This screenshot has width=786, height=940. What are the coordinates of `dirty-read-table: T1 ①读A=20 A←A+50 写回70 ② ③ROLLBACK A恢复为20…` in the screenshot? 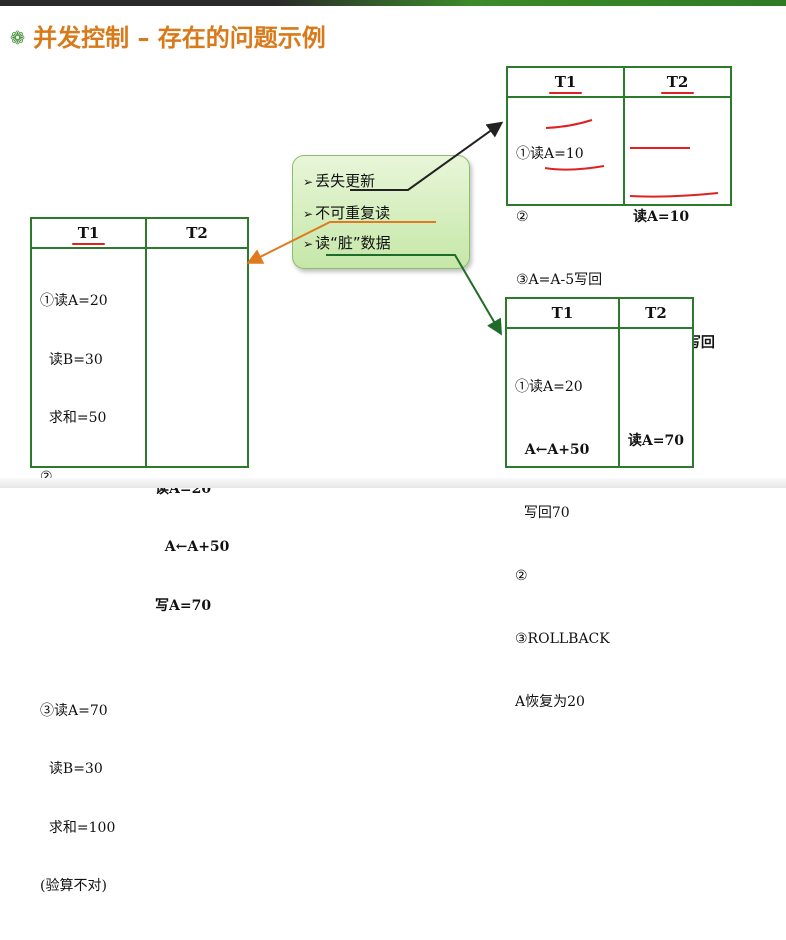 It's located at (599, 503).